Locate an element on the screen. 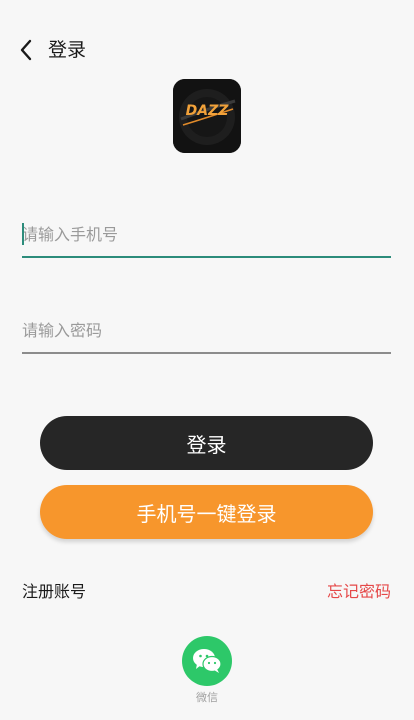 The image size is (414, 720). wechat-login: 微信 is located at coordinates (207, 670).